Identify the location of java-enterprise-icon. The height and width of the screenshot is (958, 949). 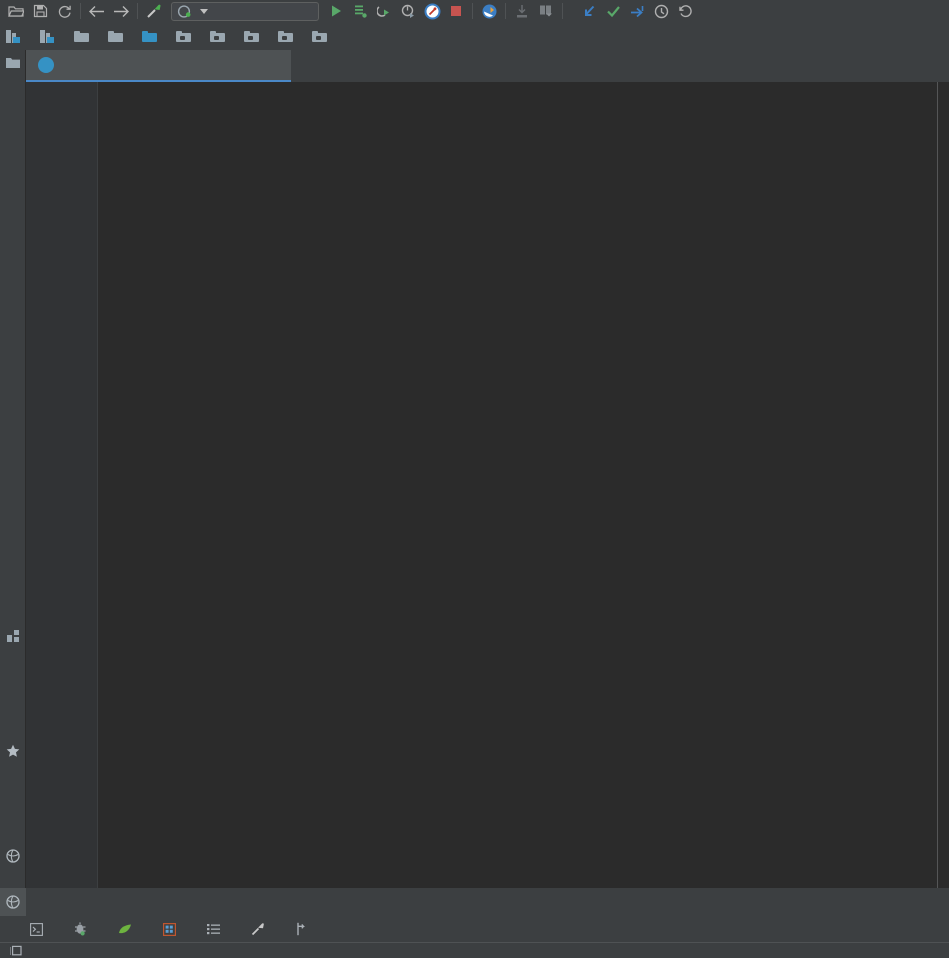
(169, 929).